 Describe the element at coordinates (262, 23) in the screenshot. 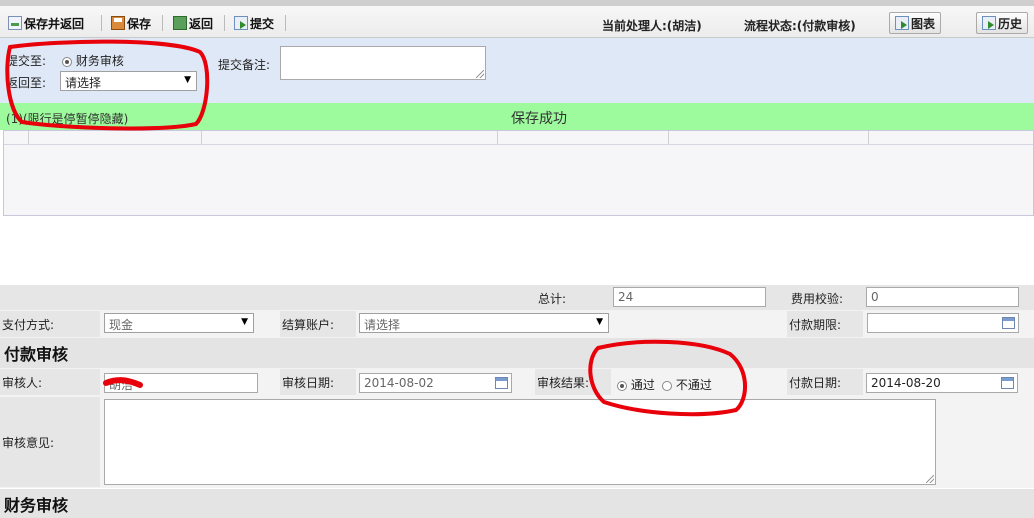

I see `submit-label: 提交` at that location.